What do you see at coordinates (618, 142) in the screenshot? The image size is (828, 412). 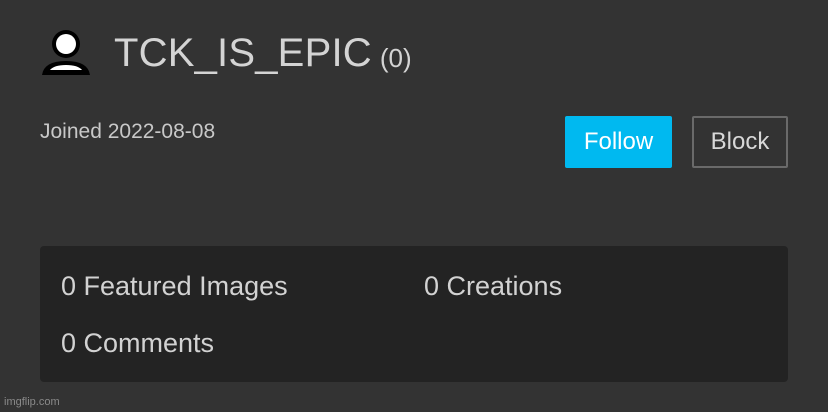 I see `follow-button: Follow` at bounding box center [618, 142].